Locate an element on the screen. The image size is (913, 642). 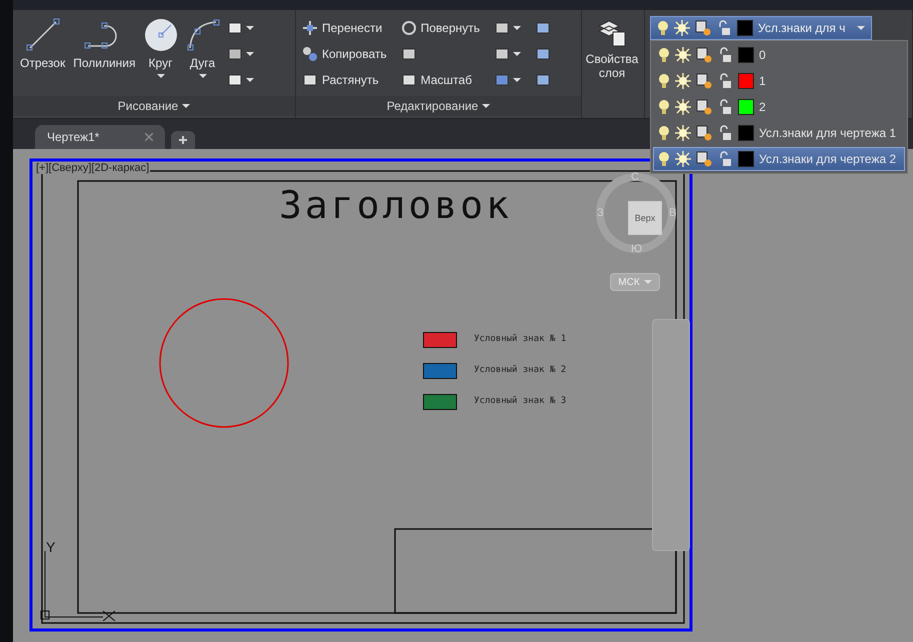
move-arrows-icon is located at coordinates (310, 28).